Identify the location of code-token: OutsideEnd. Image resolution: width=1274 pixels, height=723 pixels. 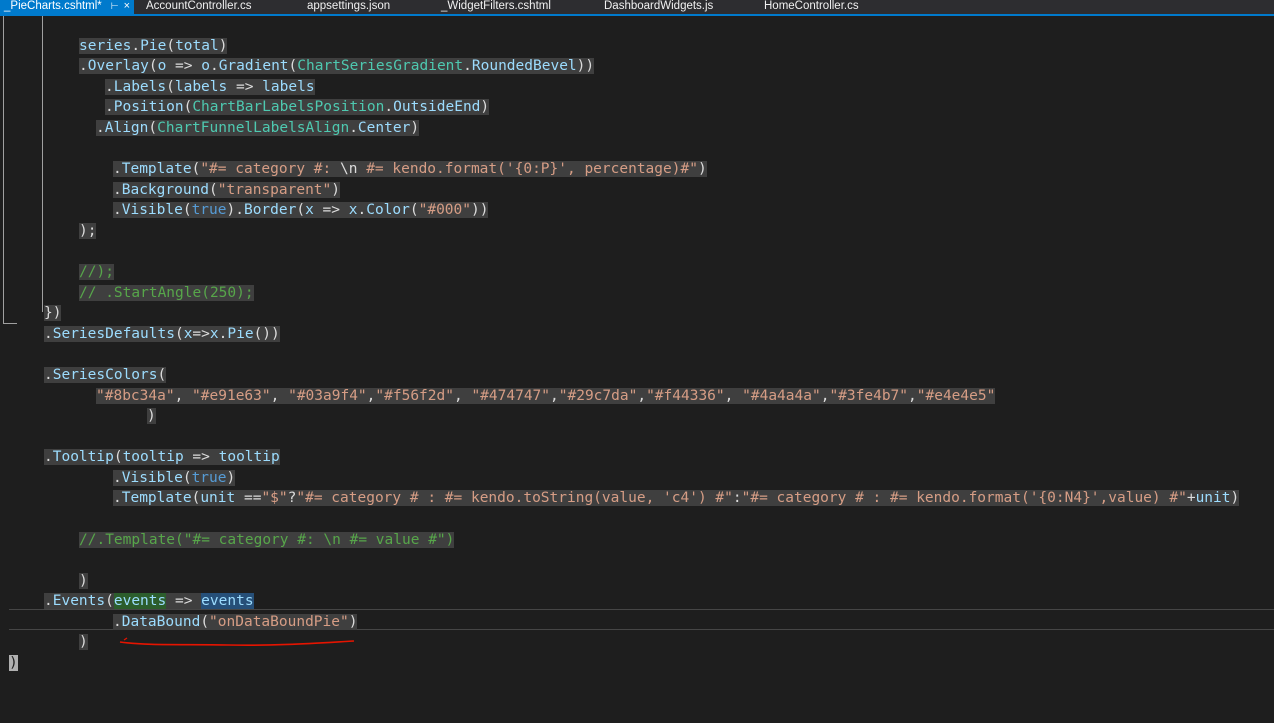
(437, 107).